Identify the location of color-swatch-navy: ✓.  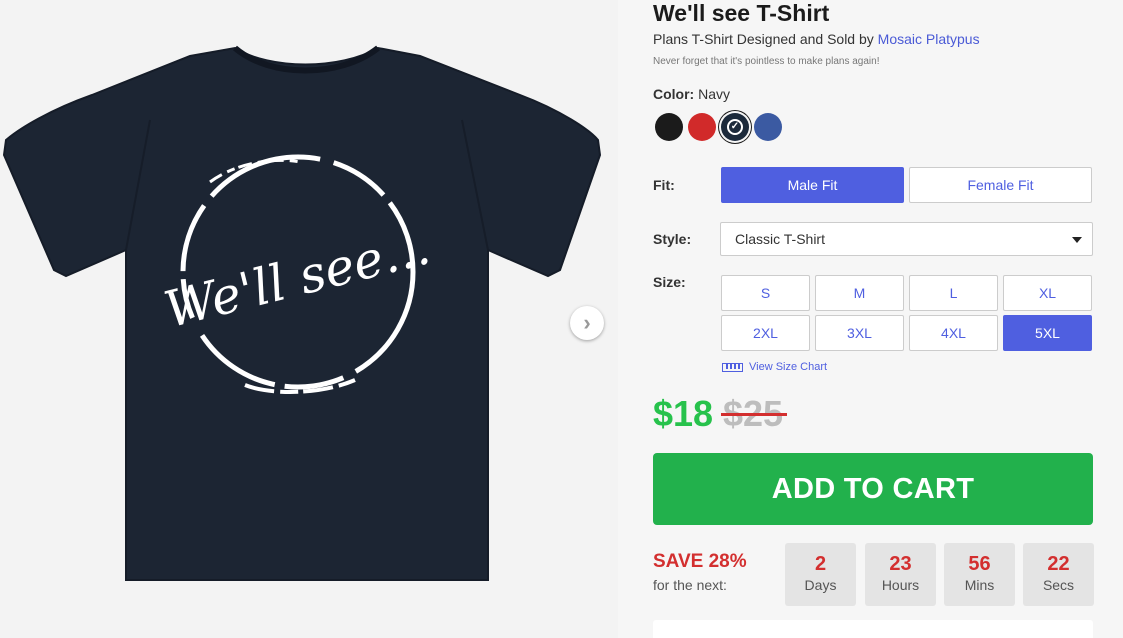
(735, 127).